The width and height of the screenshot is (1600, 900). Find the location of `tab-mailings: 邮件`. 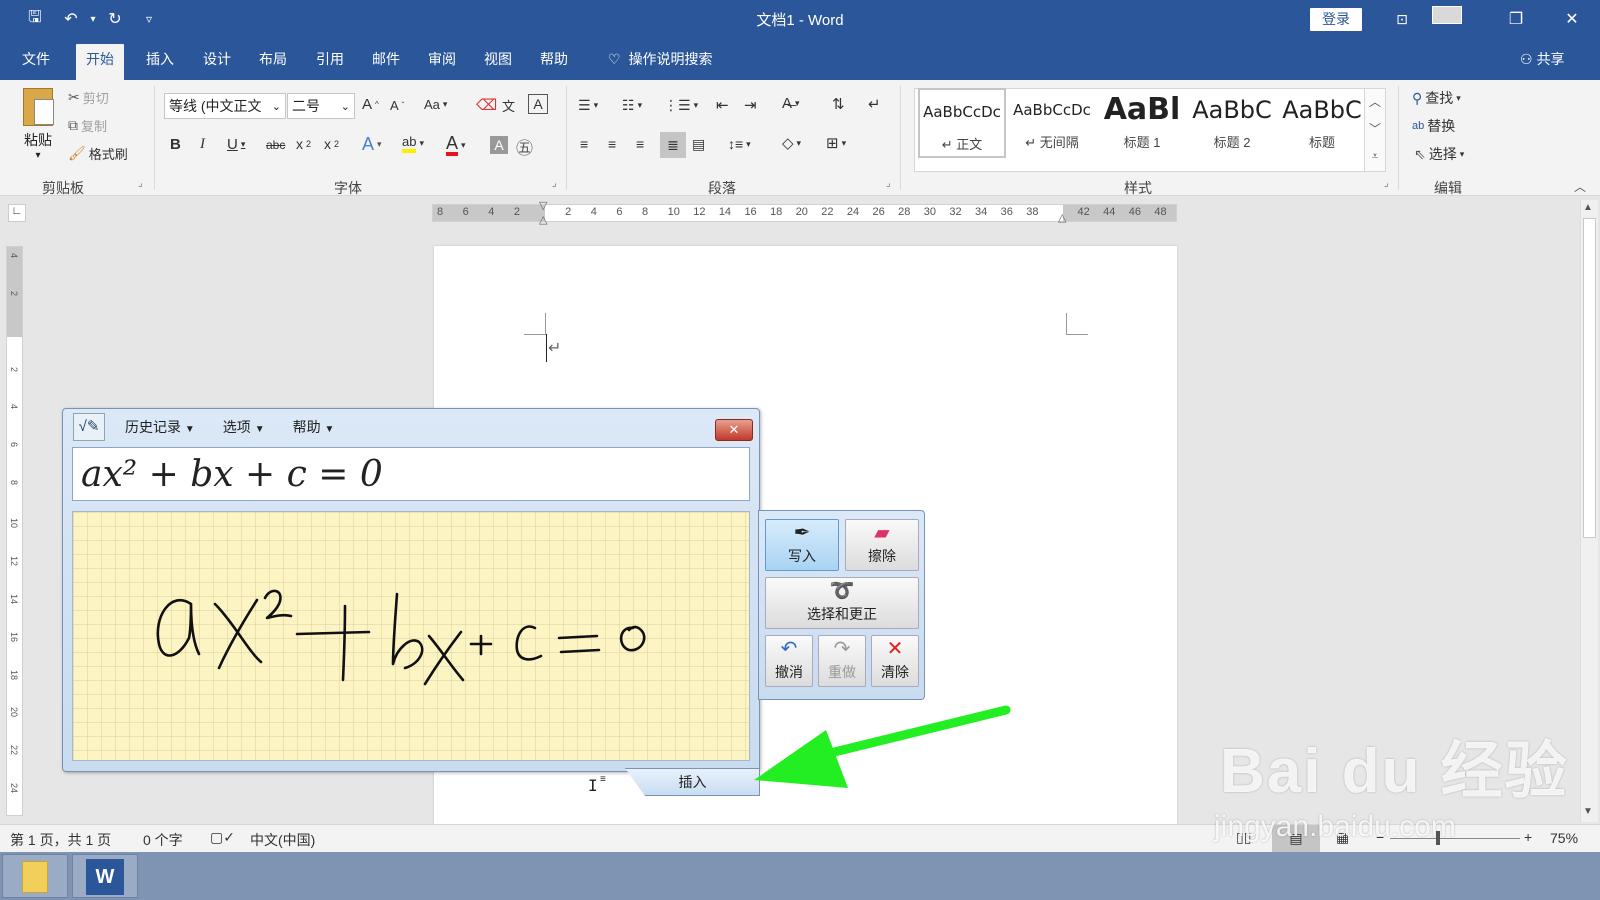

tab-mailings: 邮件 is located at coordinates (386, 65).